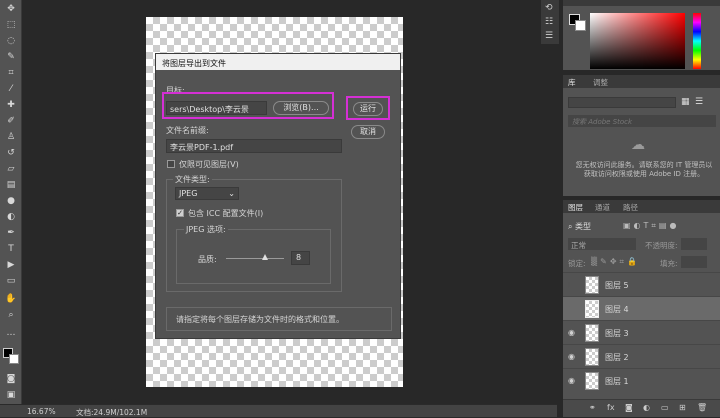 This screenshot has width=720, height=418. What do you see at coordinates (651, 226) in the screenshot?
I see `filter-icons: ▣◐T⌗▤●` at bounding box center [651, 226].